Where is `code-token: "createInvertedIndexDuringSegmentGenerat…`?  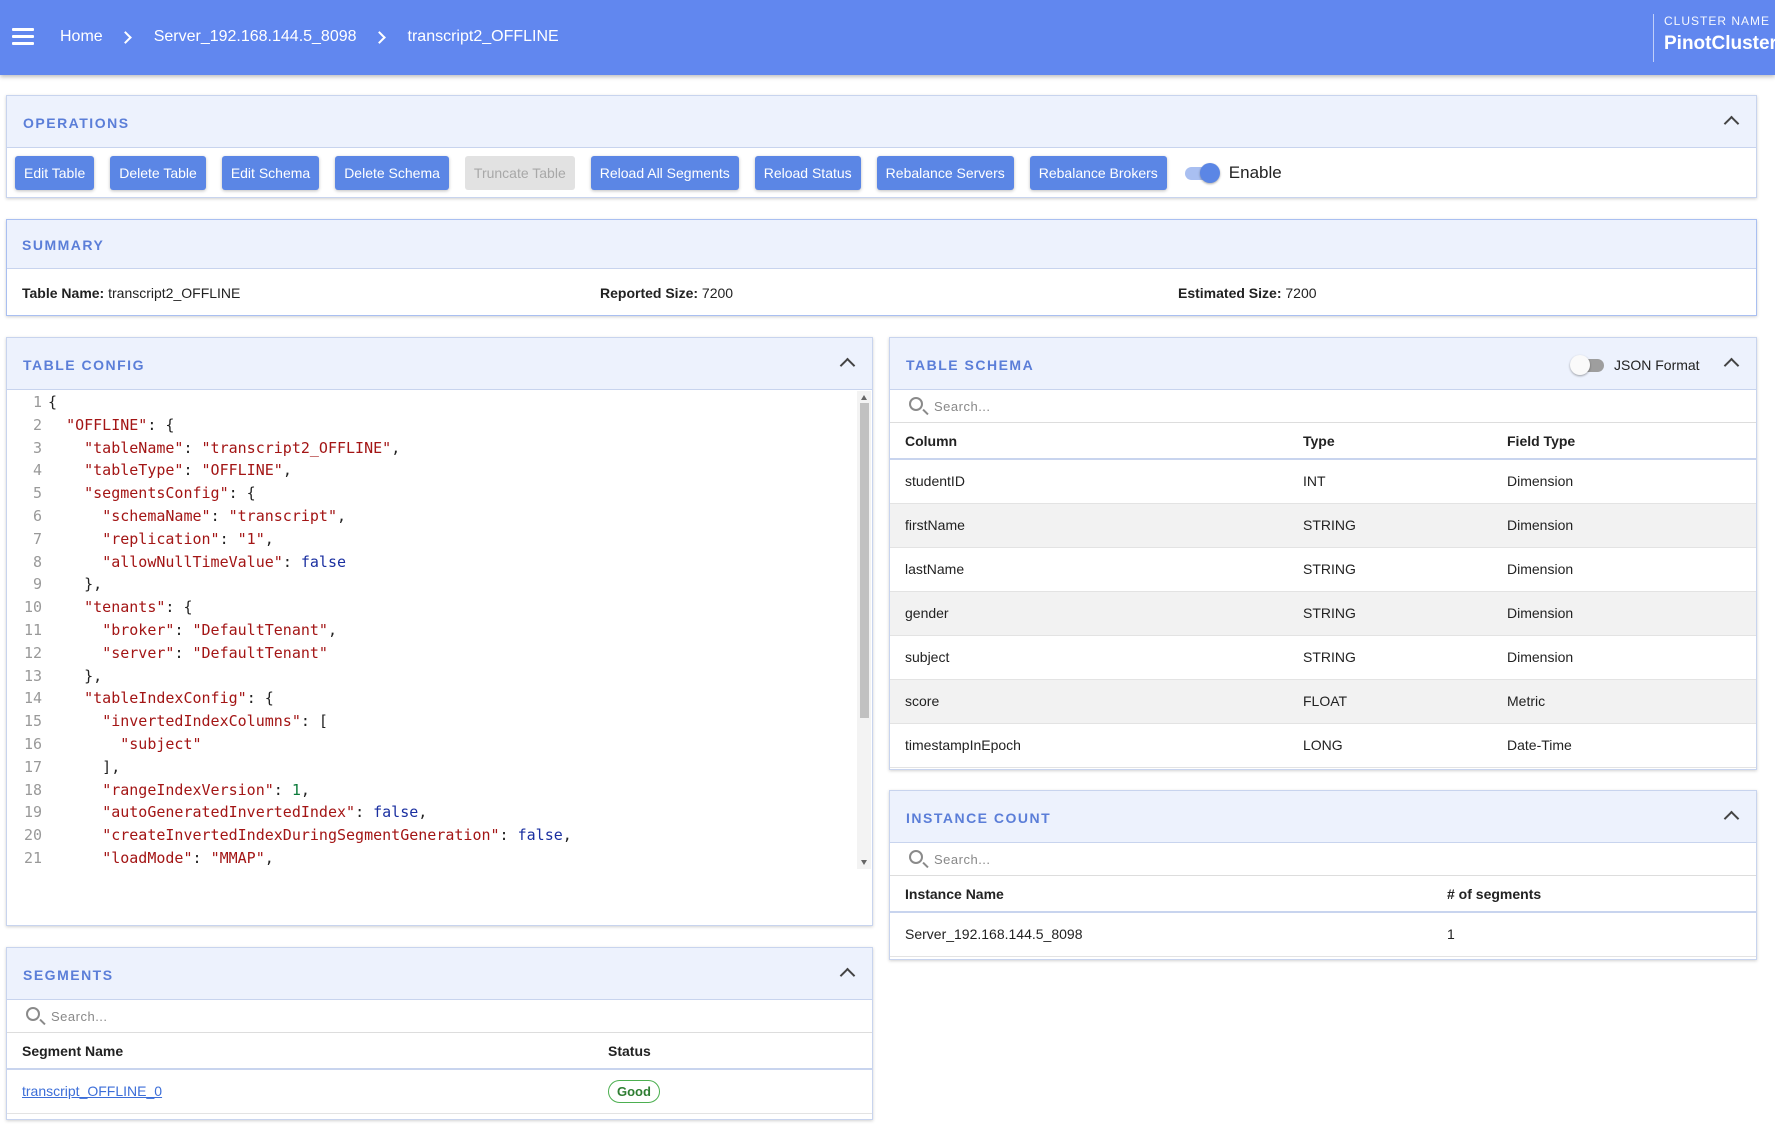
code-token: "createInvertedIndexDuringSegmentGenerat… is located at coordinates (301, 835).